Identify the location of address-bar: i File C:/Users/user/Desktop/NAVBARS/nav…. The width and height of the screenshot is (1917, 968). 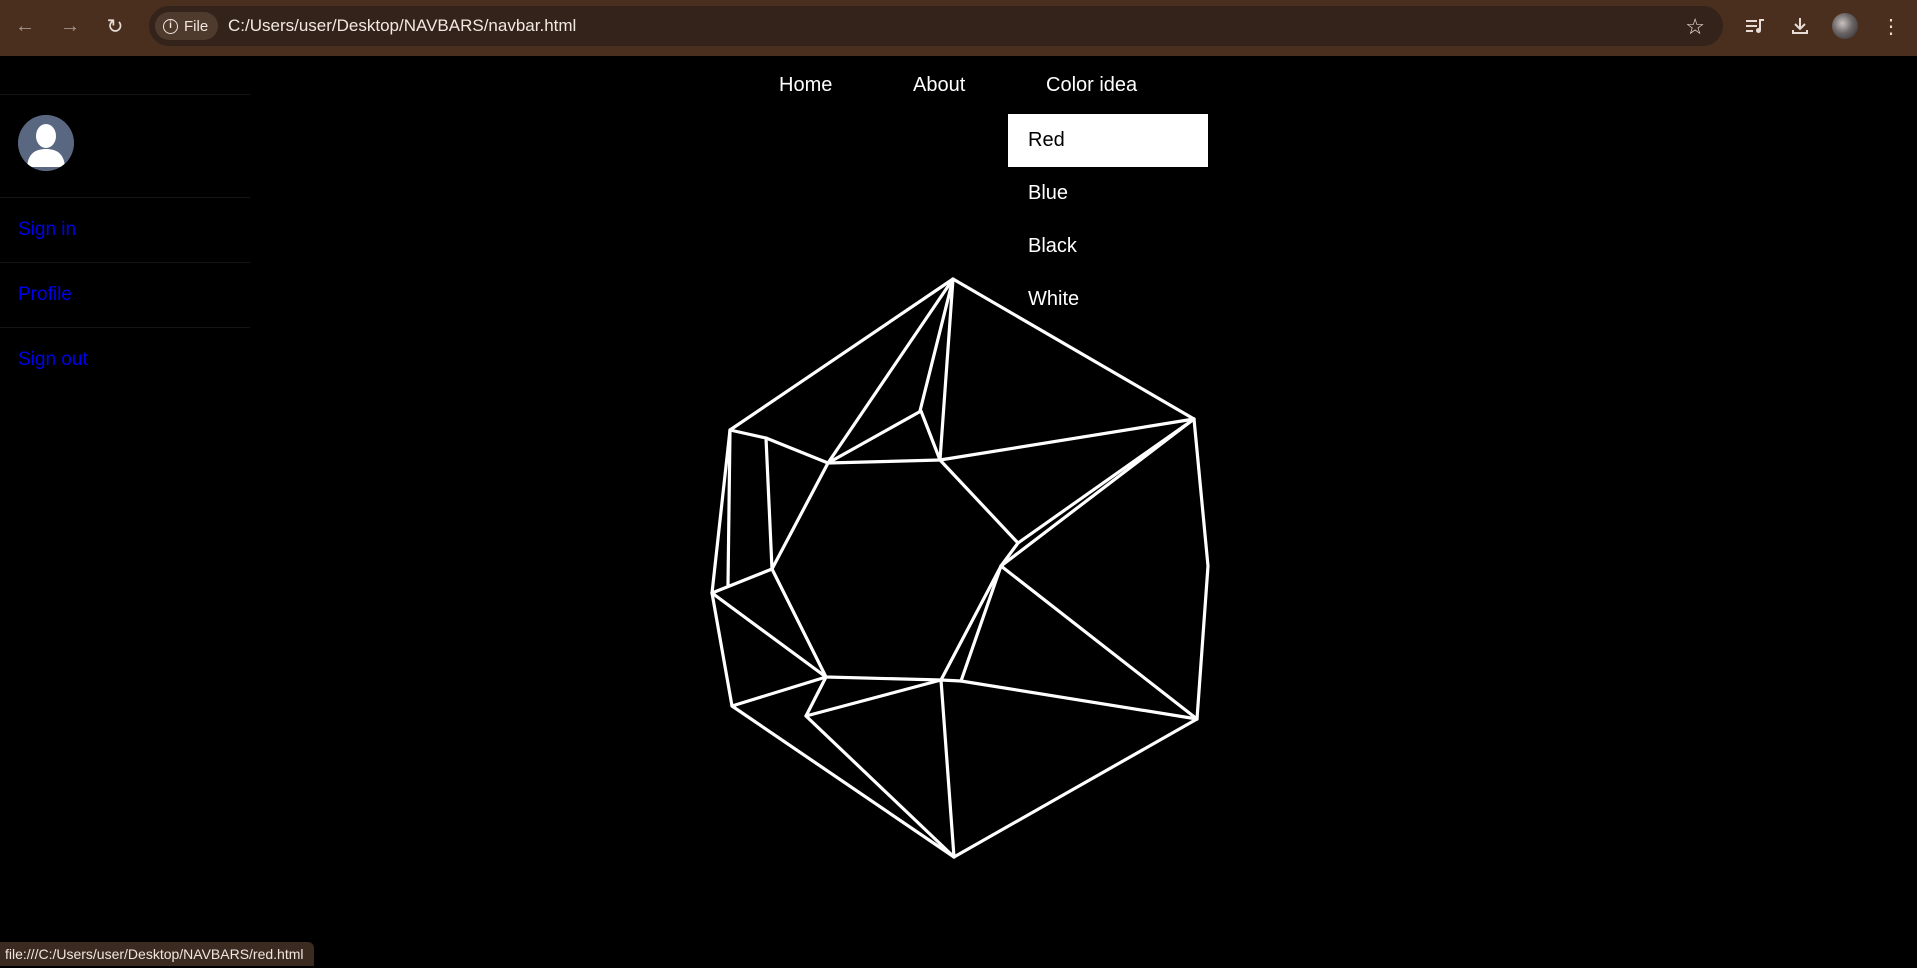
(936, 26).